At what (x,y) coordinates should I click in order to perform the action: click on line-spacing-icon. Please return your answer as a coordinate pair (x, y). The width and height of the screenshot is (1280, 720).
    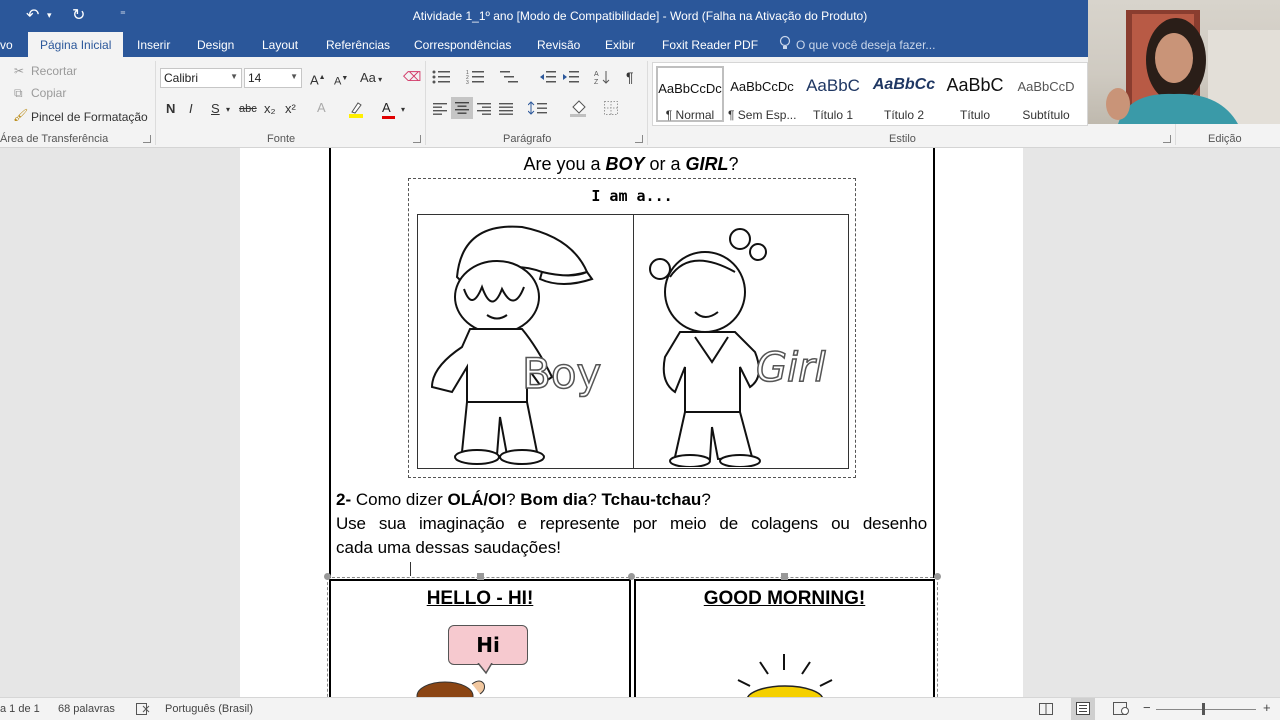
    Looking at the image, I should click on (537, 110).